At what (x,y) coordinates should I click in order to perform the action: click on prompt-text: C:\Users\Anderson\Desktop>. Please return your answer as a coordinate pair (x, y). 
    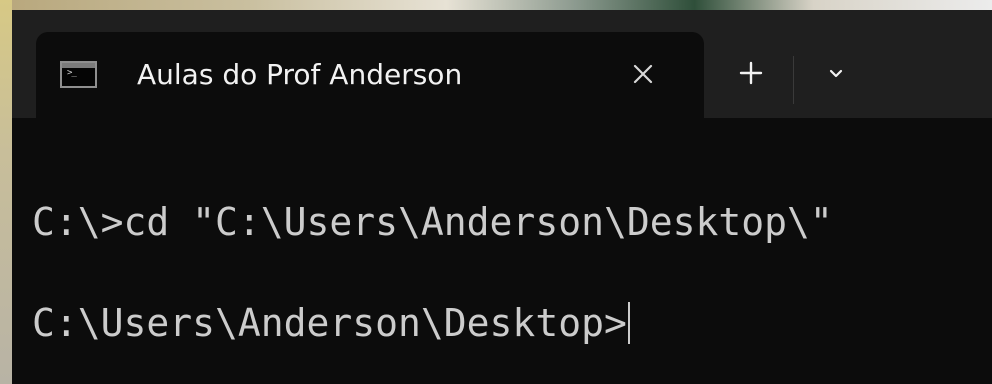
    Looking at the image, I should click on (329, 323).